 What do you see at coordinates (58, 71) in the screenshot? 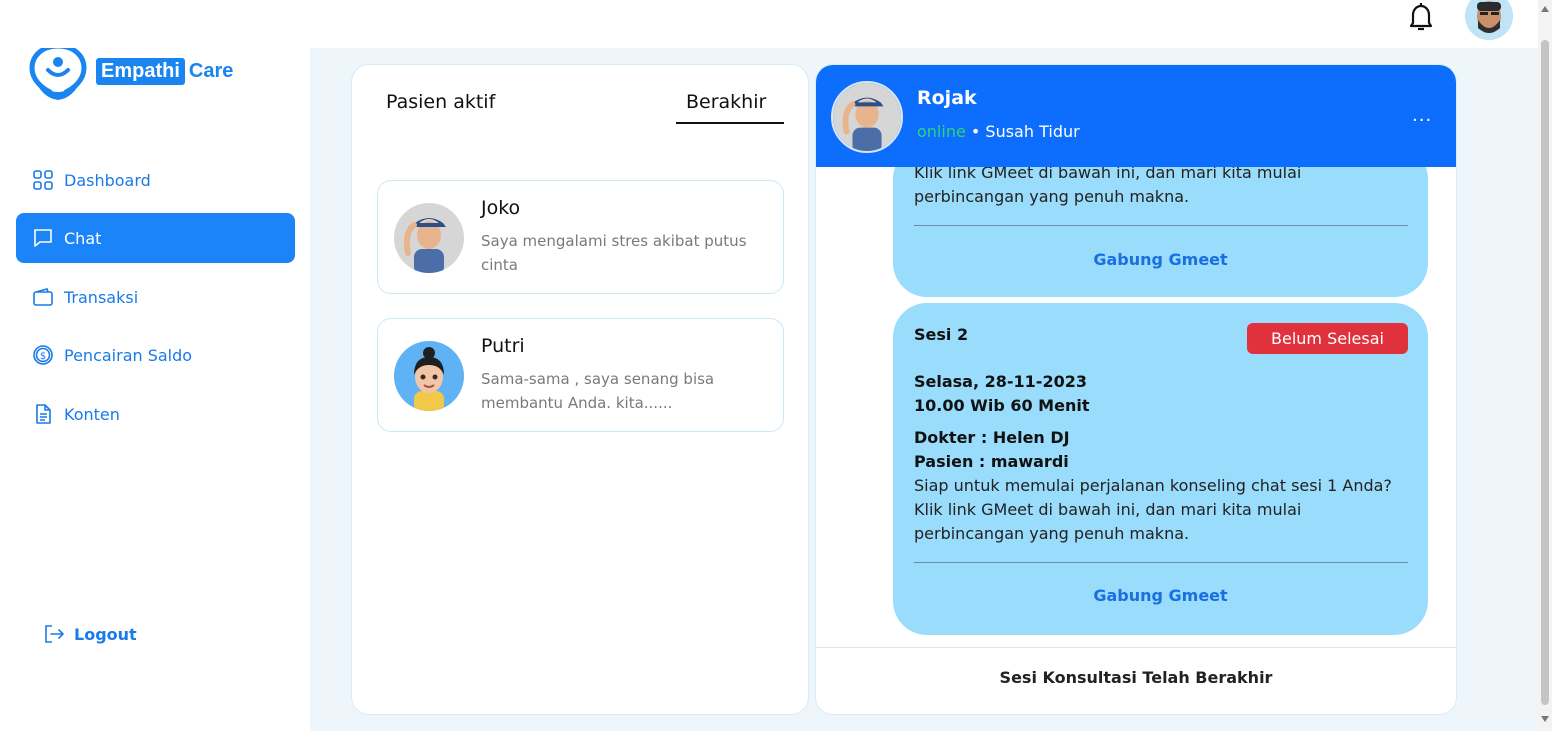
I see `empathicare-logo-icon` at bounding box center [58, 71].